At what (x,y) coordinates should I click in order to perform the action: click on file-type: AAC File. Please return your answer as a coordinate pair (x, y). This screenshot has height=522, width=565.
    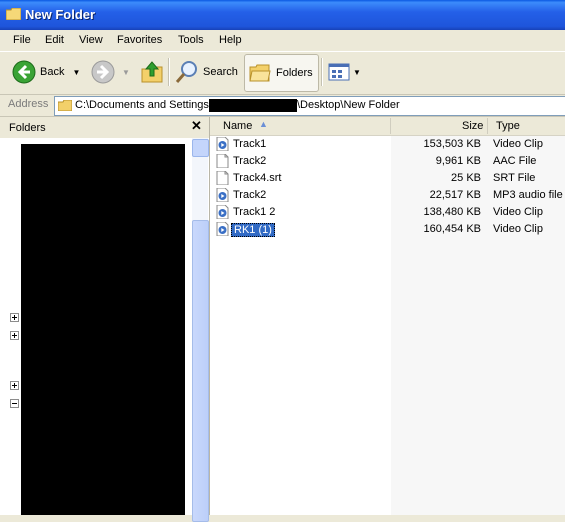
    Looking at the image, I should click on (515, 161).